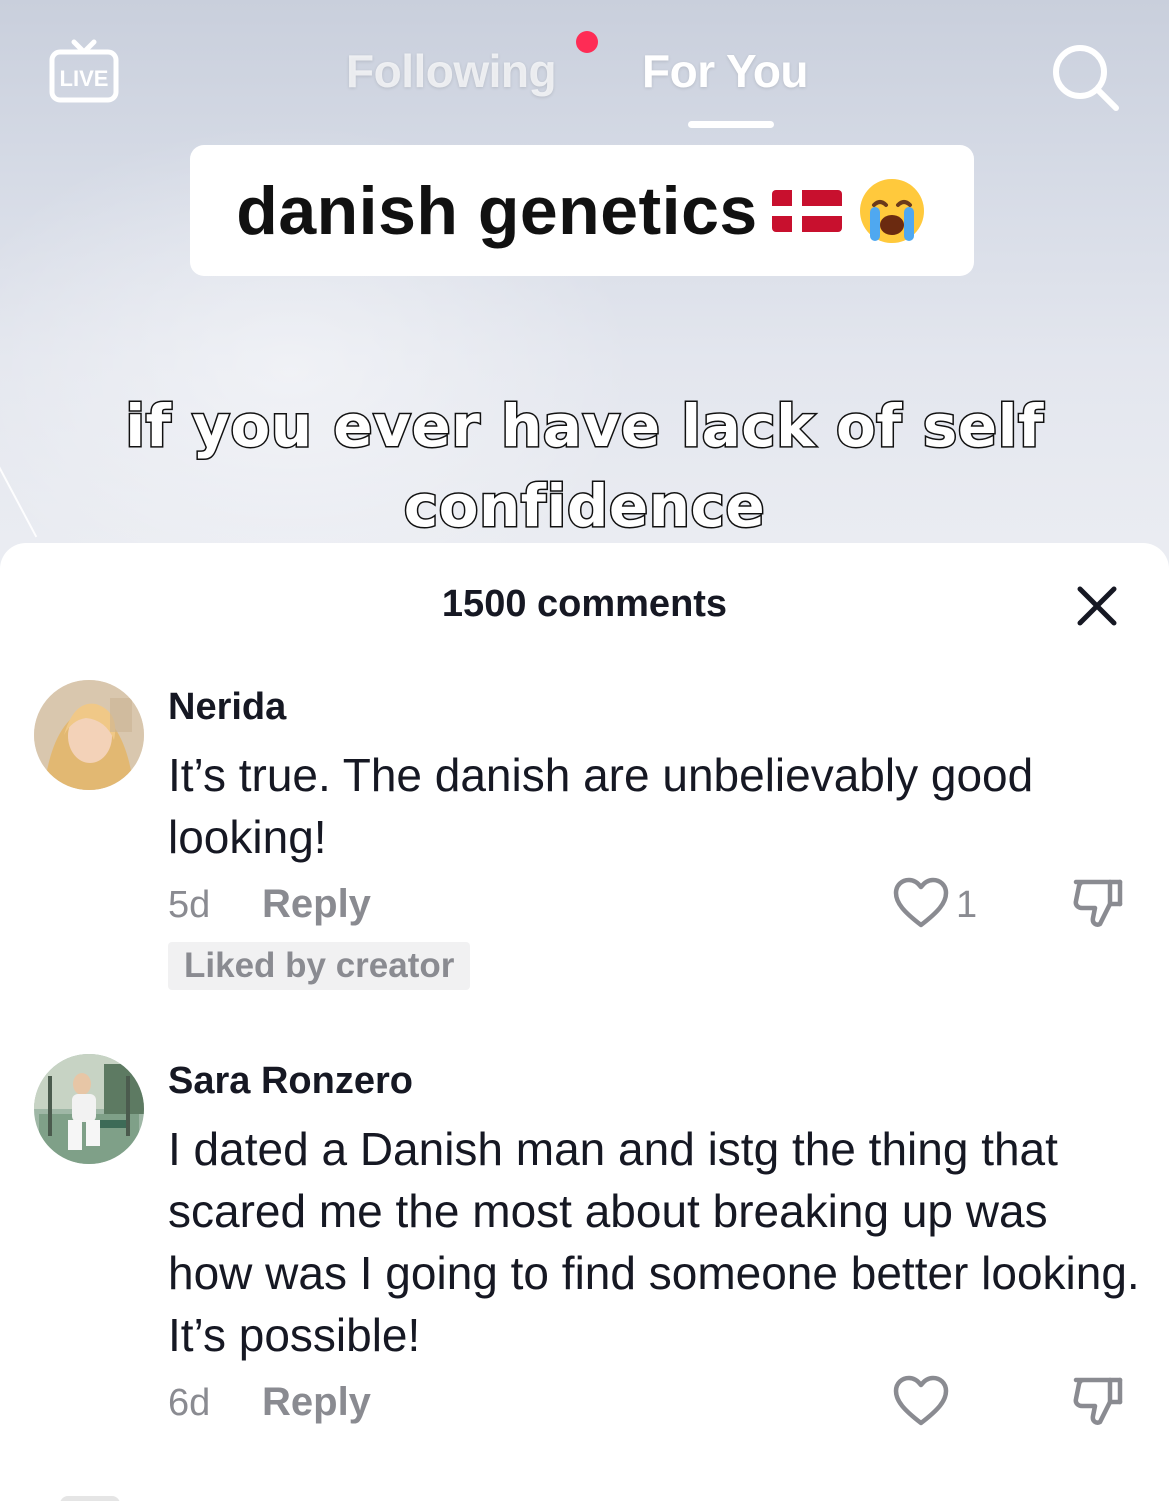  I want to click on live-tv-icon: LIVE, so click(84, 71).